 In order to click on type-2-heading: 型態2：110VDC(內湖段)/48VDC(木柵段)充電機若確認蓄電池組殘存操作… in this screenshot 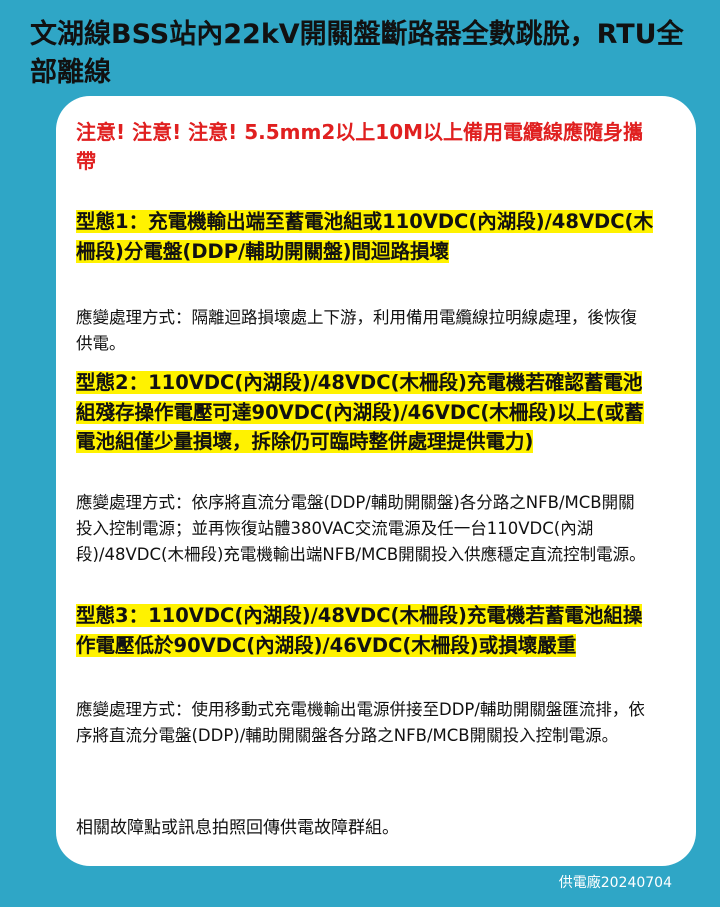, I will do `click(366, 412)`.